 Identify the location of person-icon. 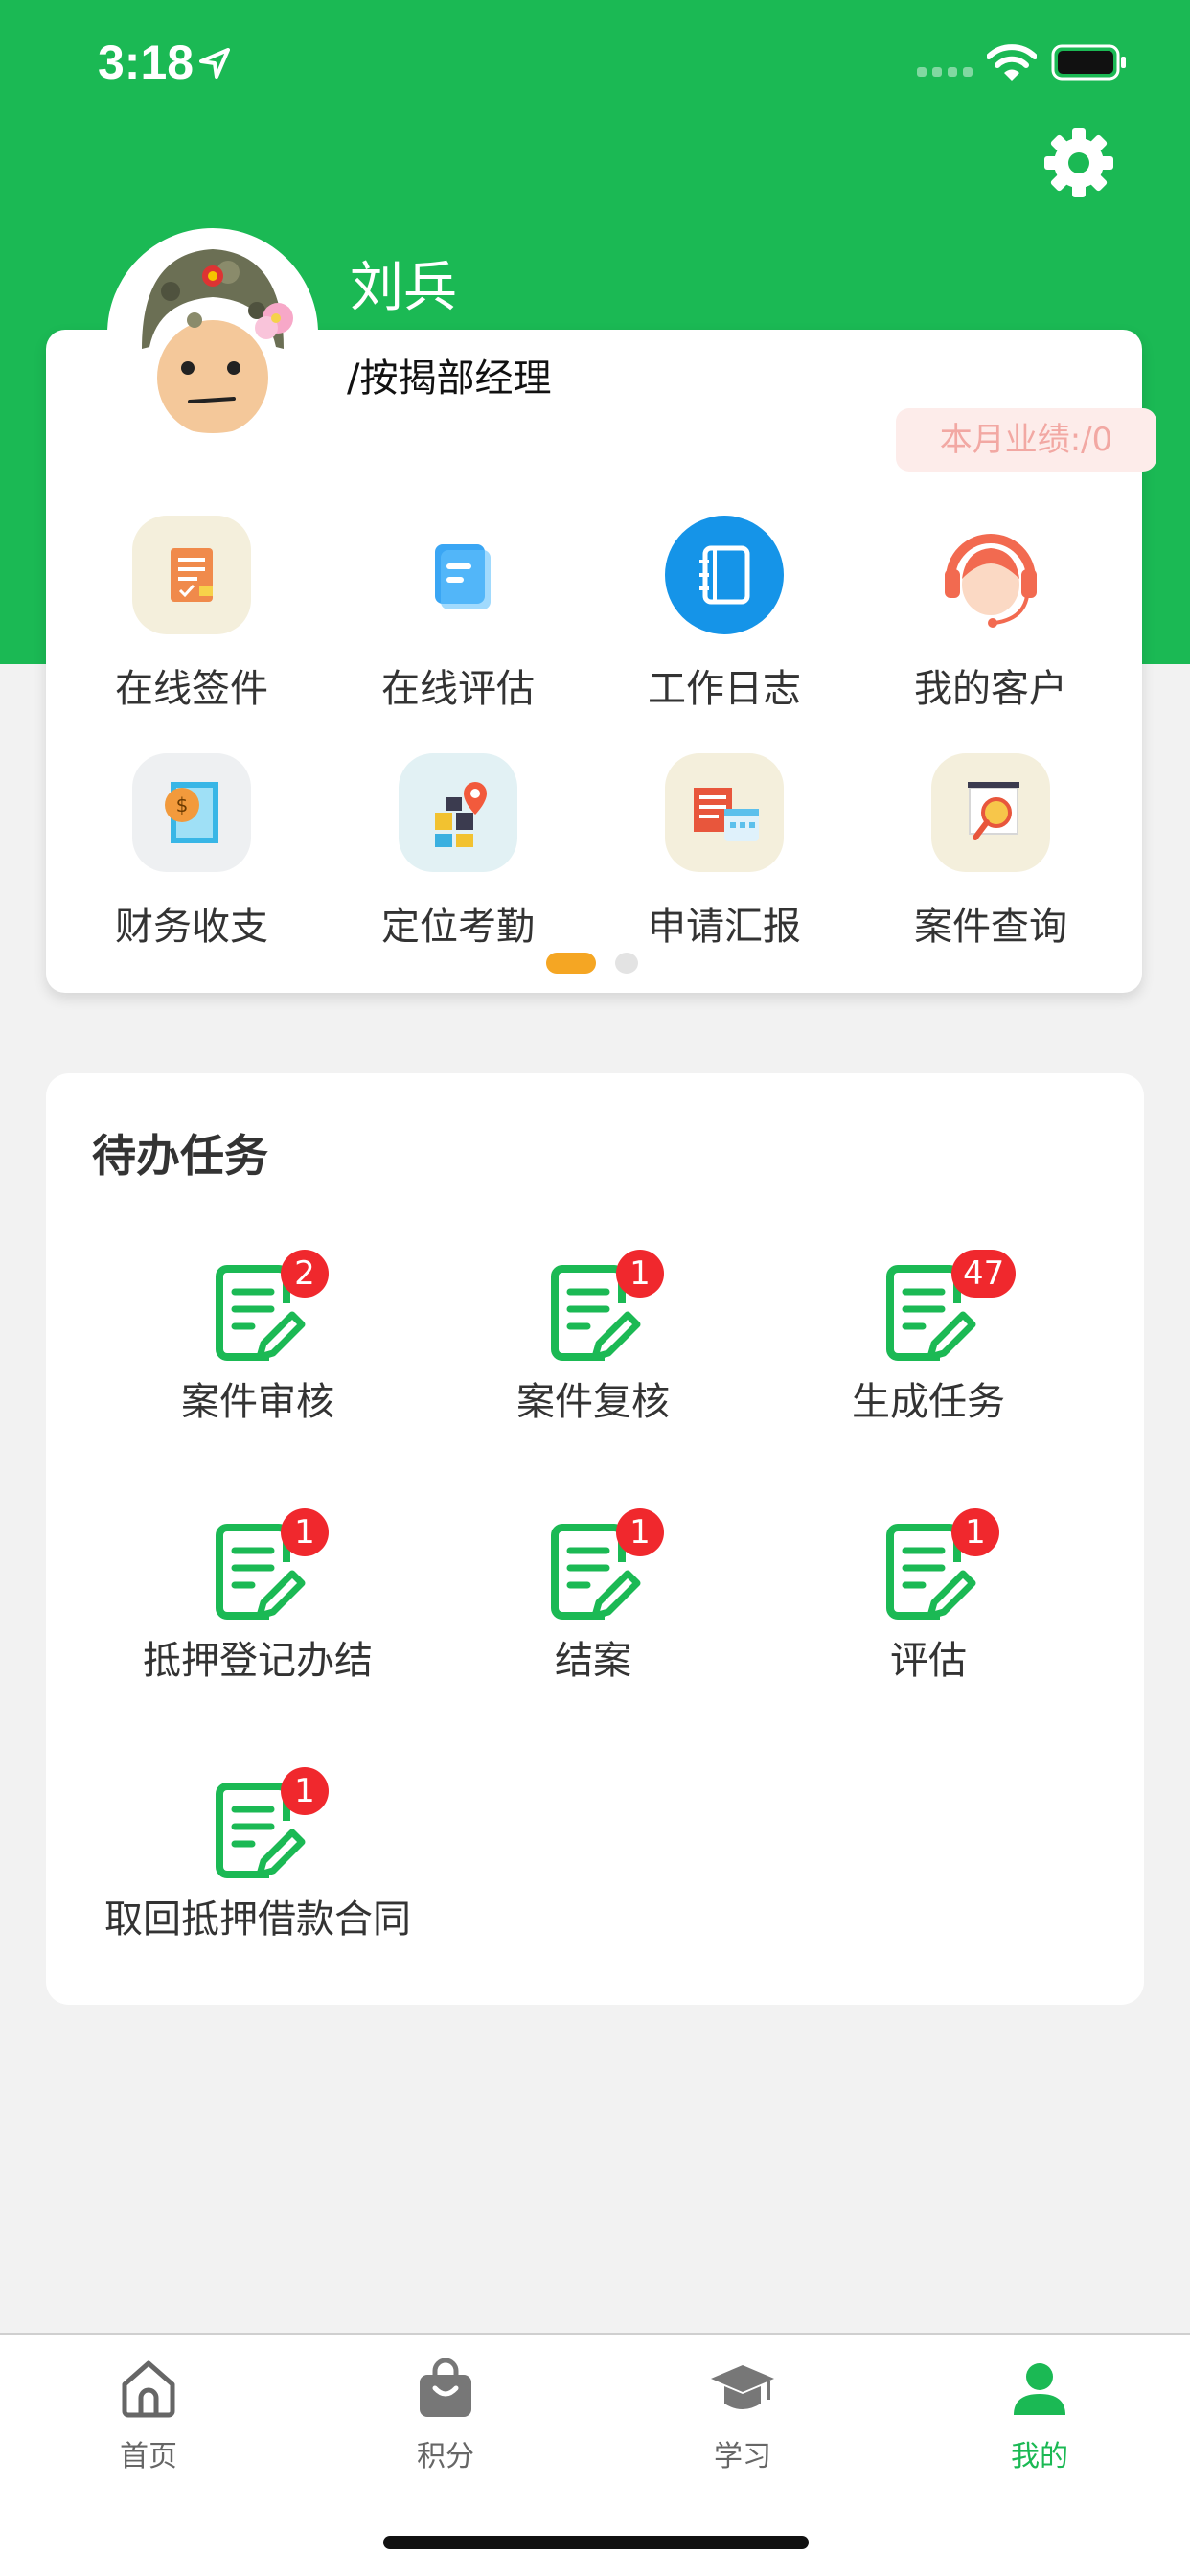
(1039, 2389).